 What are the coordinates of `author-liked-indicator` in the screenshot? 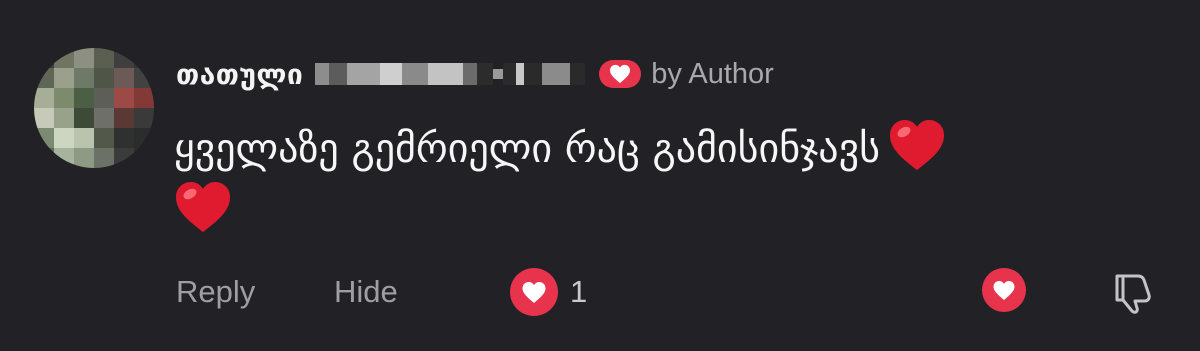 It's located at (1004, 290).